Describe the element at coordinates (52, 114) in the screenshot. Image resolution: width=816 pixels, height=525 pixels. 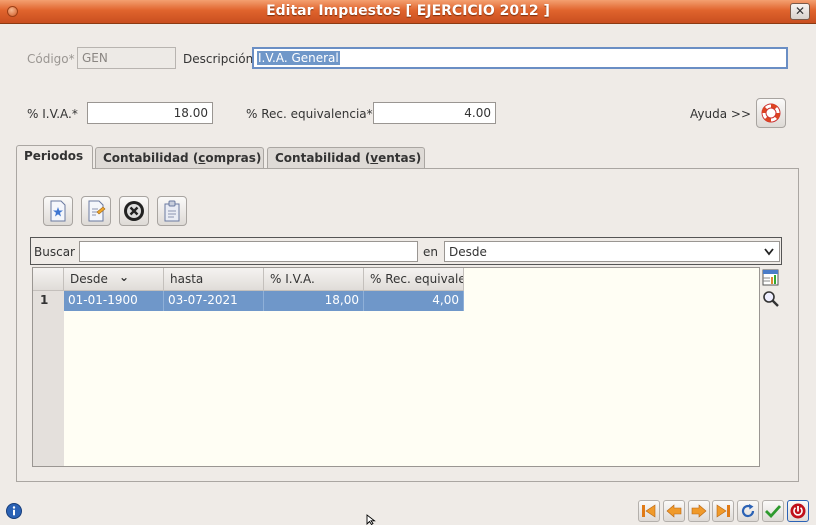
I see `iva-label: % I.V.A.*` at that location.